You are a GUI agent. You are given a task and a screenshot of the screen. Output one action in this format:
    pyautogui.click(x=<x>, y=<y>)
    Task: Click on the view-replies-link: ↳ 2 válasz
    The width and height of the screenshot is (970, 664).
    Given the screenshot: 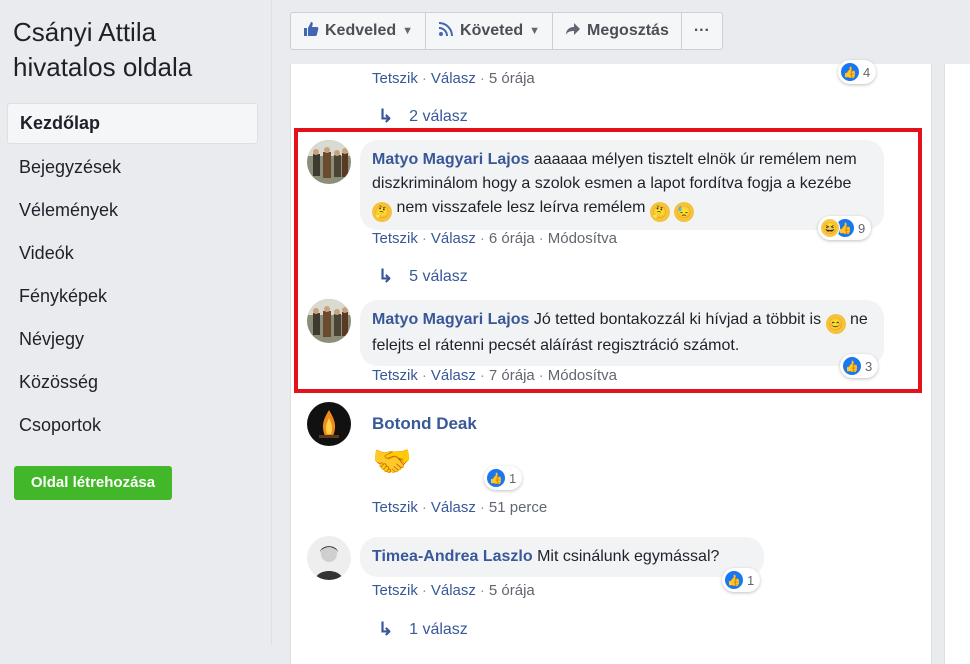 What is the action you would take?
    pyautogui.click(x=423, y=116)
    